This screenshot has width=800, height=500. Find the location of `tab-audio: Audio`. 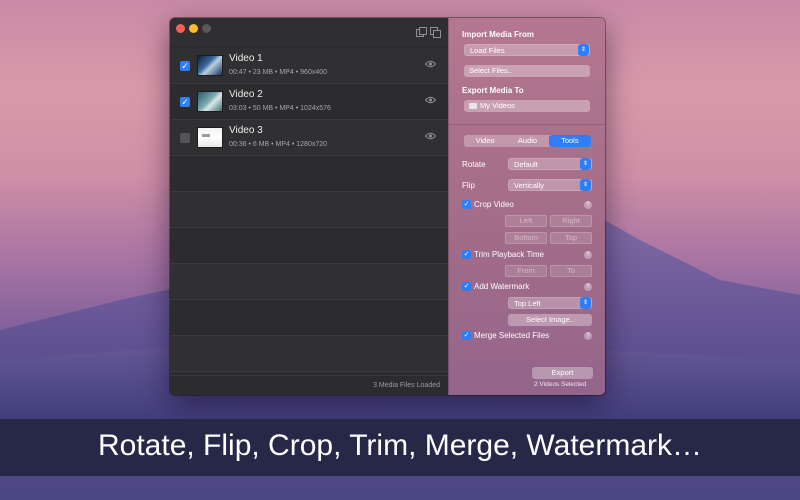

tab-audio: Audio is located at coordinates (527, 141).